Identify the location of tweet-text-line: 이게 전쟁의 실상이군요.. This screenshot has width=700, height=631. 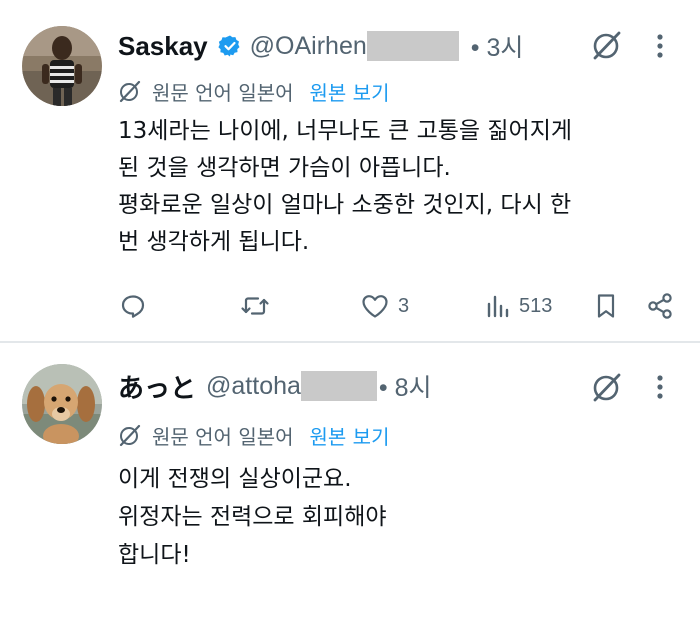
(235, 479).